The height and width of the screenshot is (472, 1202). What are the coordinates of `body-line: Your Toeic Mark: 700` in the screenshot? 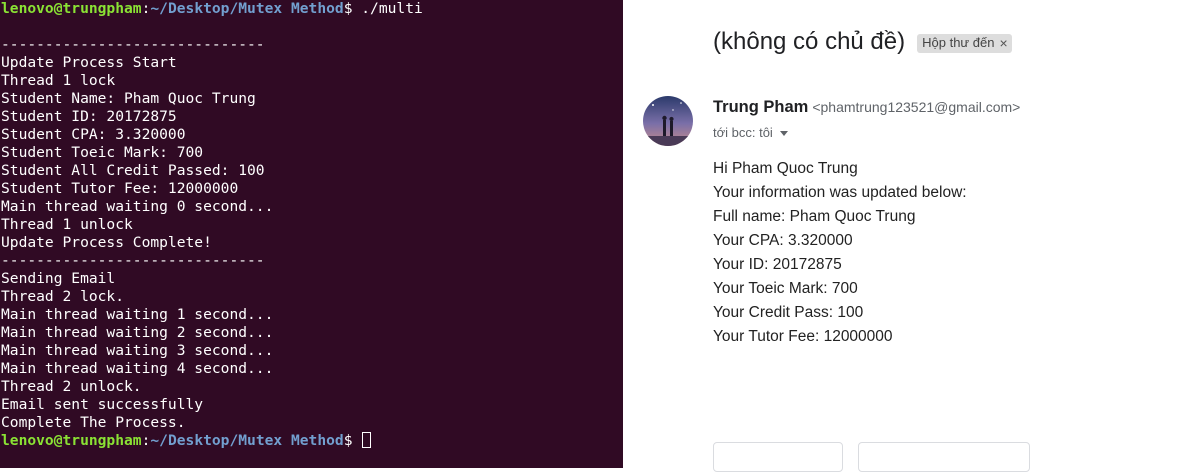 It's located at (785, 288).